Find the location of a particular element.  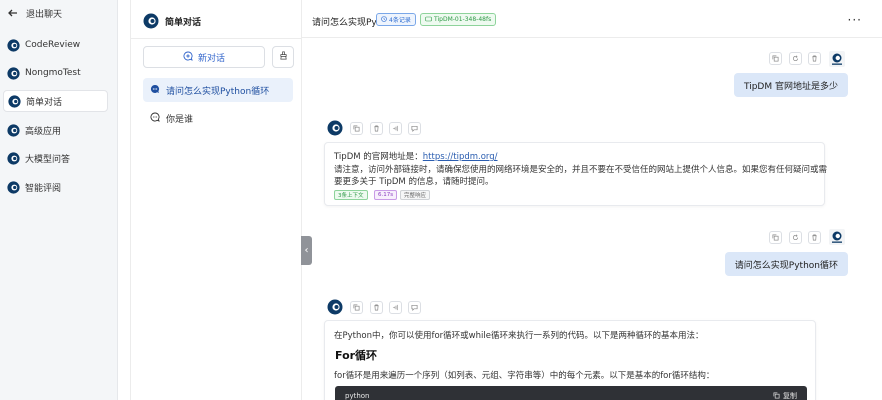

full-response-chip: 完整响应 is located at coordinates (415, 195).